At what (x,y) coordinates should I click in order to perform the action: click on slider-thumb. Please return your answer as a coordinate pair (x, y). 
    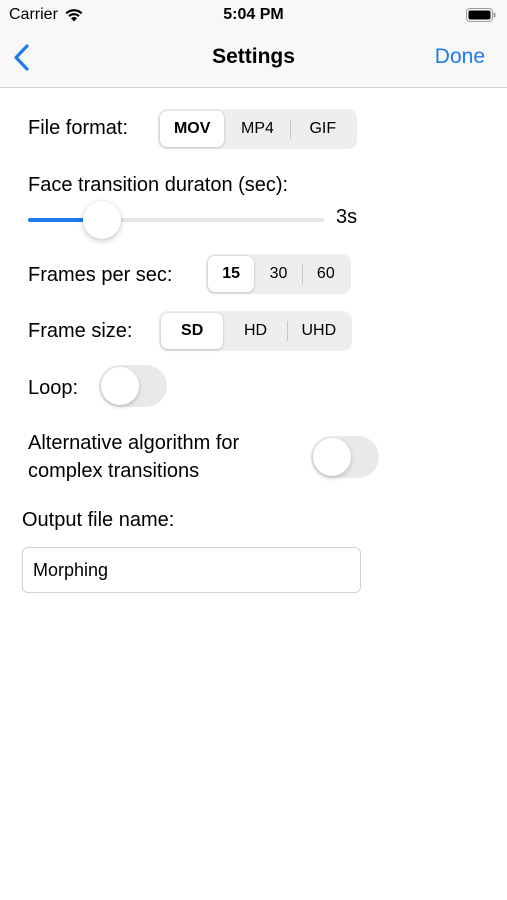
    Looking at the image, I should click on (102, 220).